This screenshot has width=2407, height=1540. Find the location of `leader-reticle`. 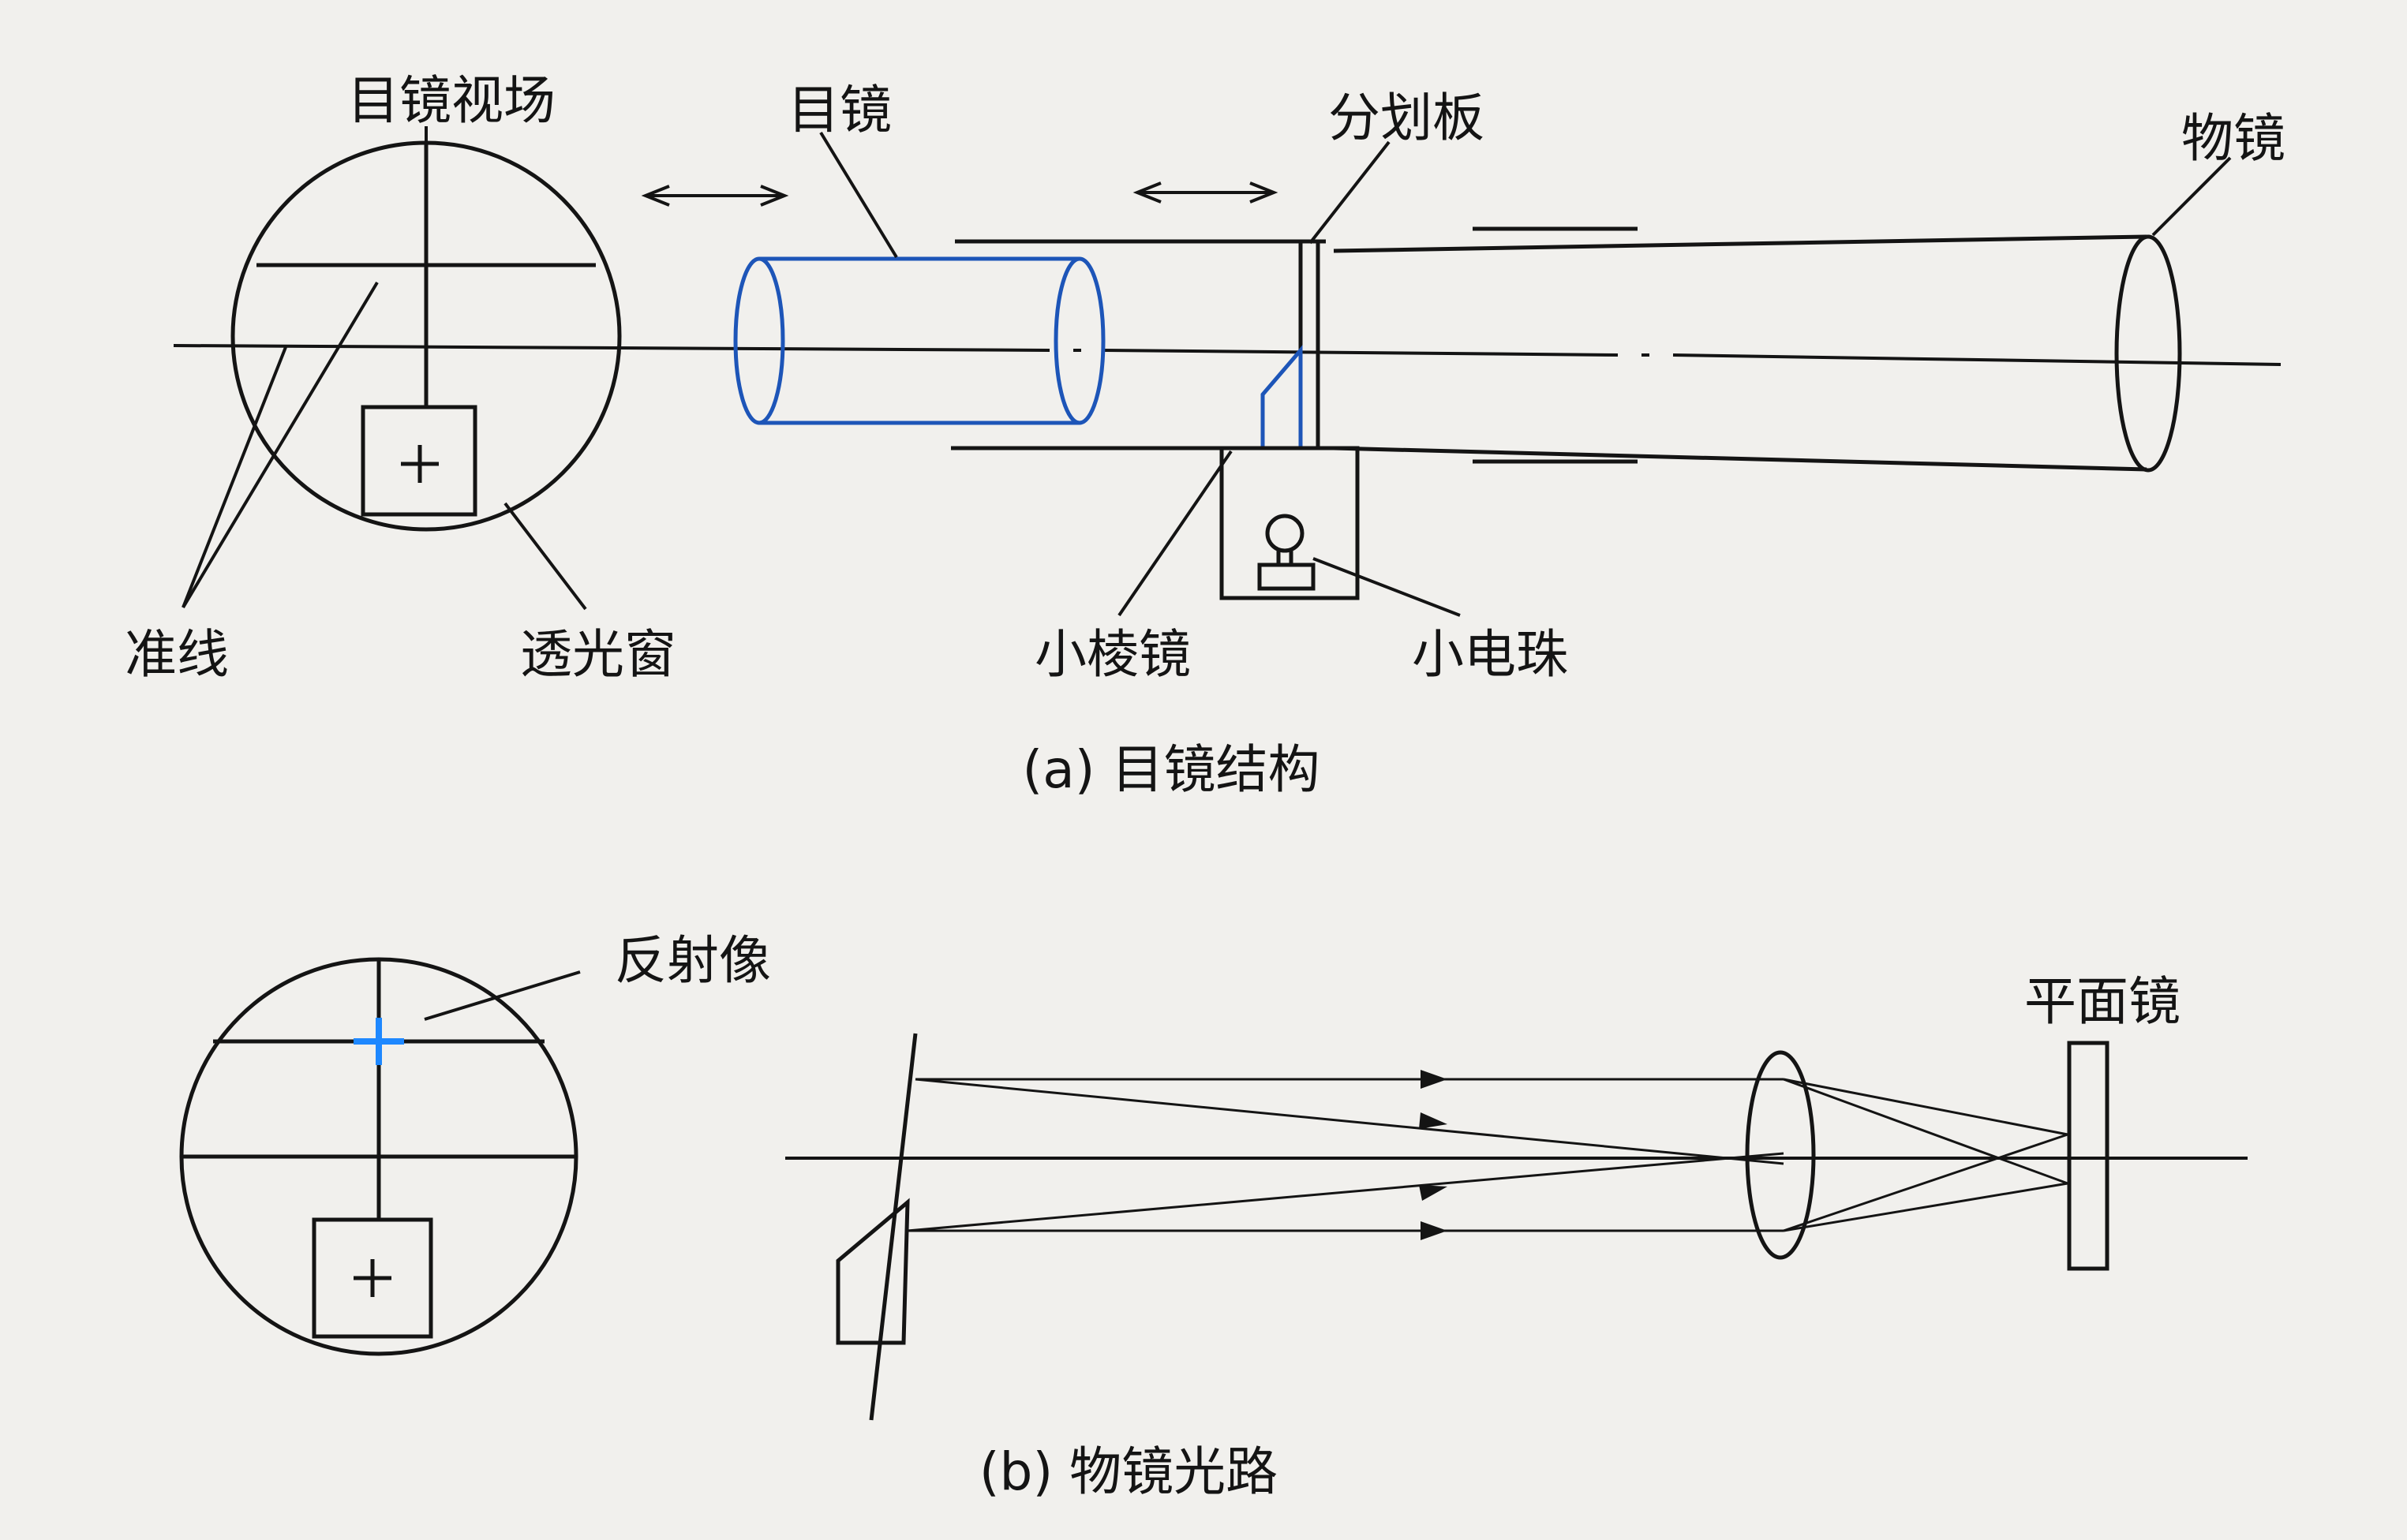

leader-reticle is located at coordinates (1350, 192).